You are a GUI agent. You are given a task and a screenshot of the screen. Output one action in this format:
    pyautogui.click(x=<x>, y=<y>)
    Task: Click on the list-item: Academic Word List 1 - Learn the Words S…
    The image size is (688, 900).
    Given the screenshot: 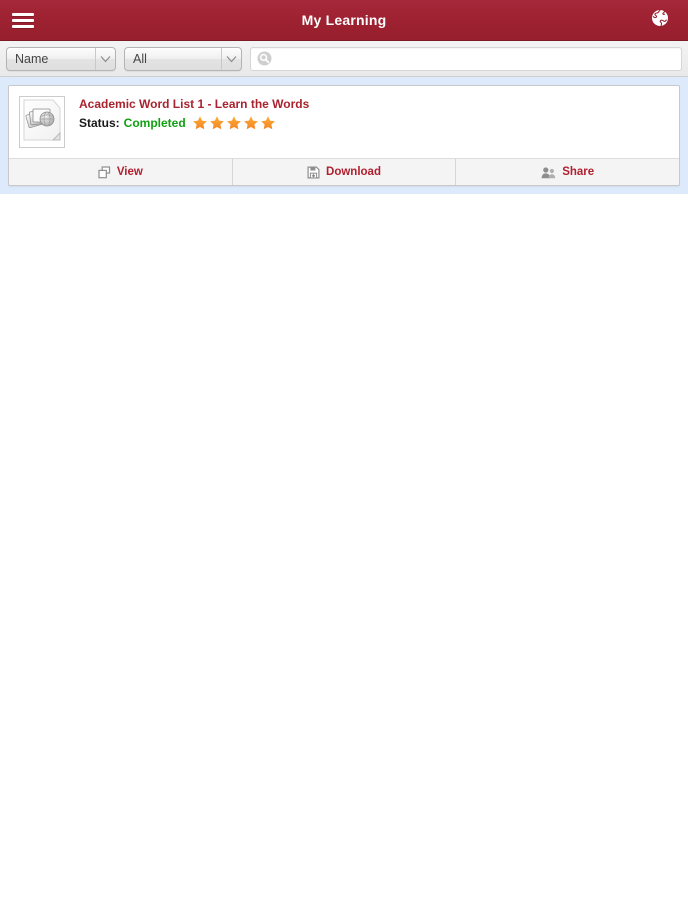 What is the action you would take?
    pyautogui.click(x=344, y=135)
    